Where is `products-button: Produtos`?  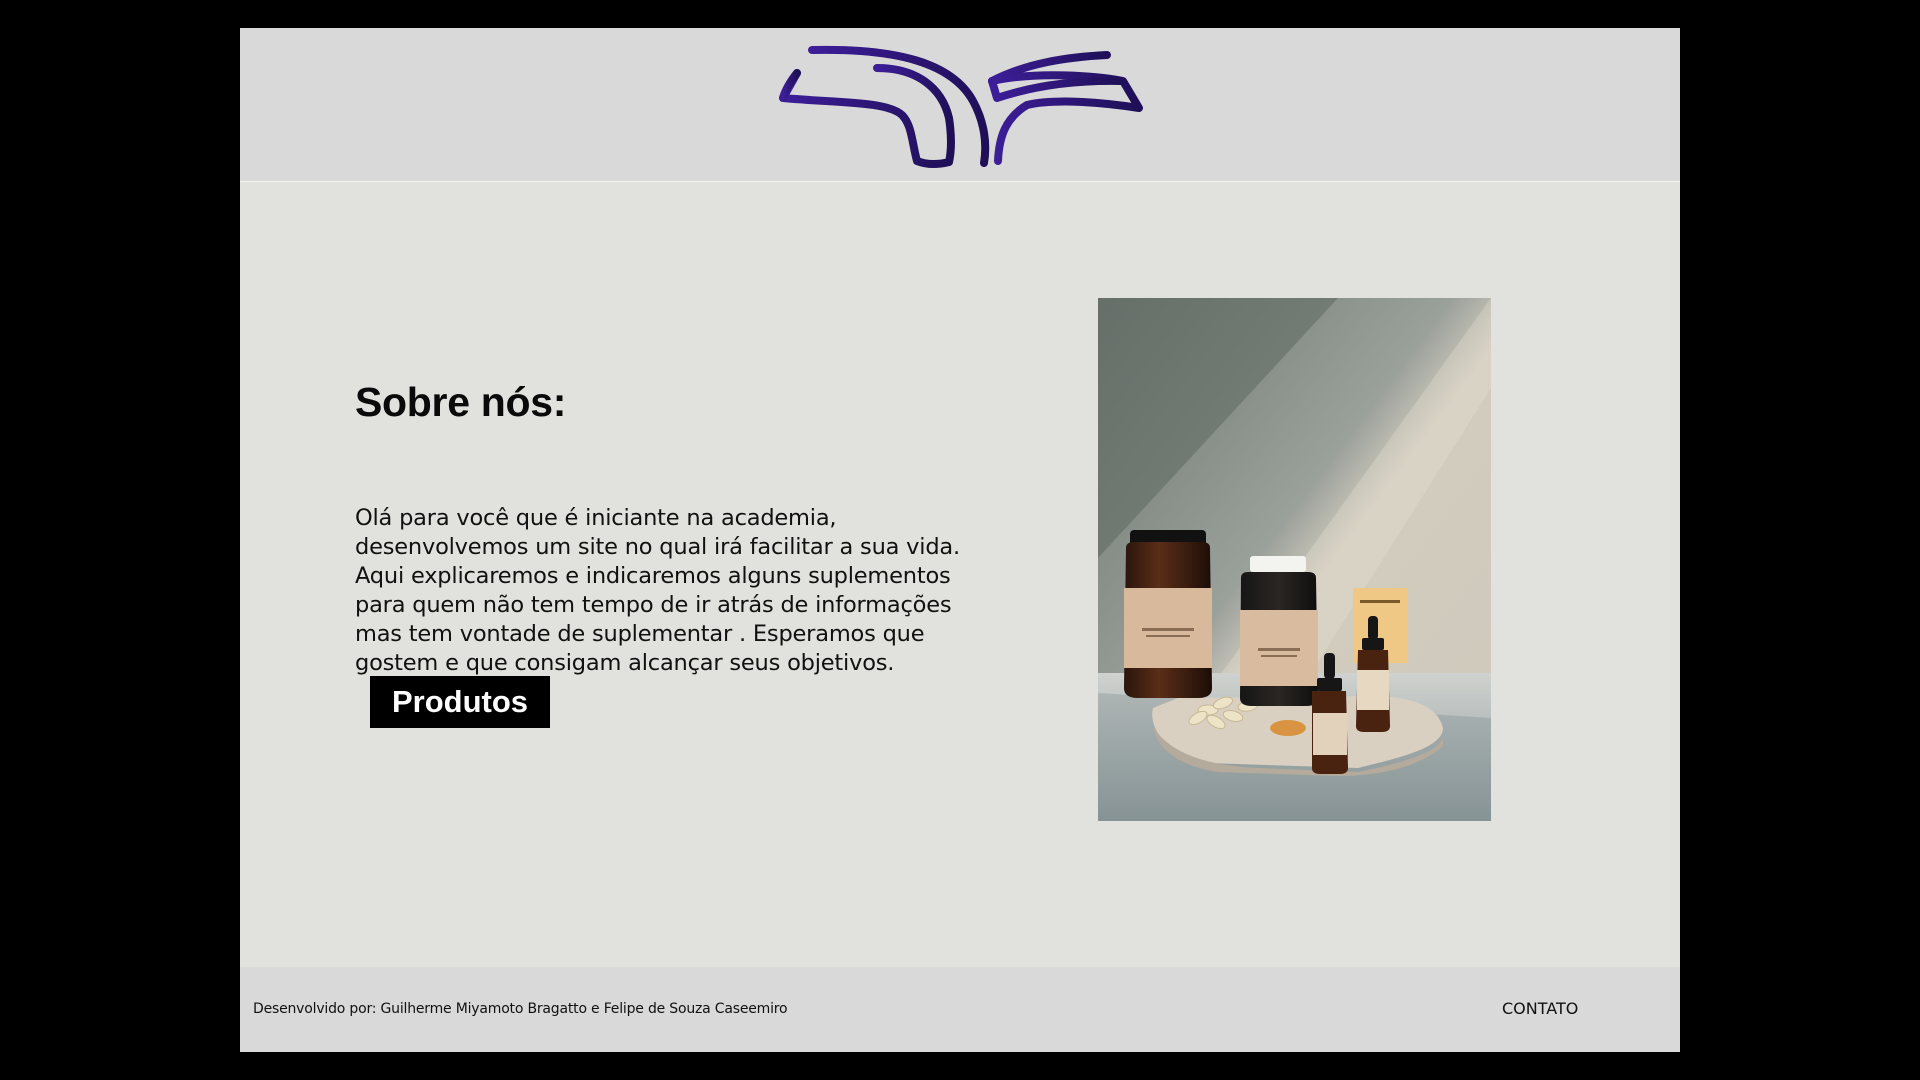 products-button: Produtos is located at coordinates (460, 702).